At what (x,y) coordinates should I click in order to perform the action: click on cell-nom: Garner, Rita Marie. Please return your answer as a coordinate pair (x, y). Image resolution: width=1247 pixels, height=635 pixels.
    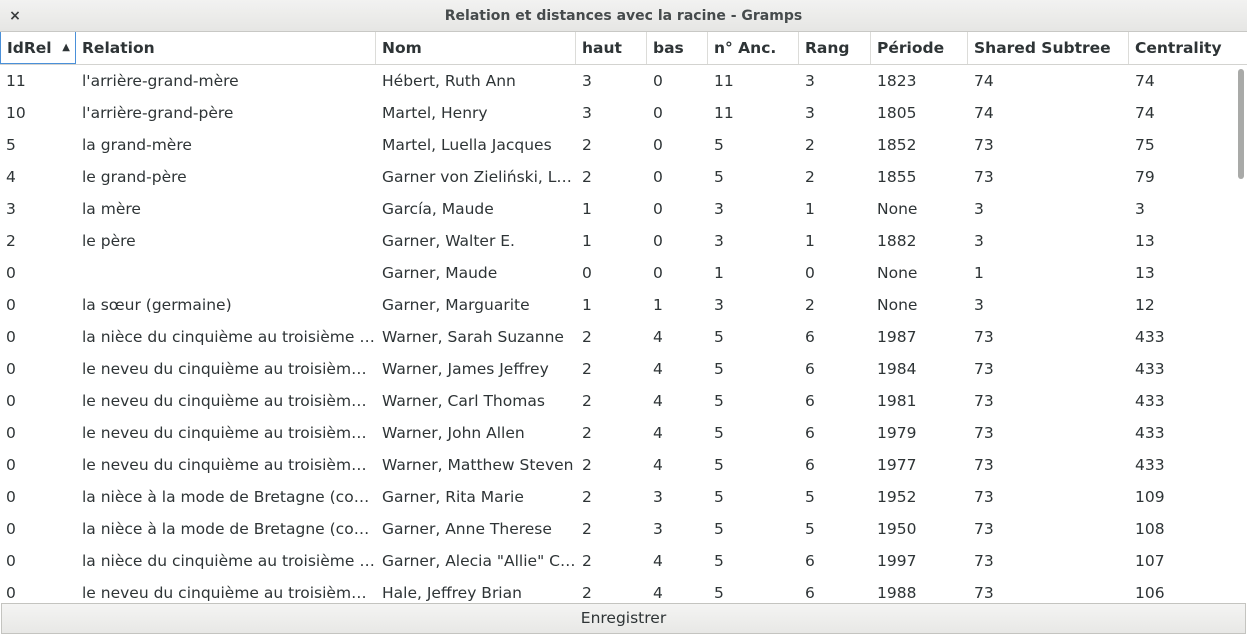
    Looking at the image, I should click on (453, 497).